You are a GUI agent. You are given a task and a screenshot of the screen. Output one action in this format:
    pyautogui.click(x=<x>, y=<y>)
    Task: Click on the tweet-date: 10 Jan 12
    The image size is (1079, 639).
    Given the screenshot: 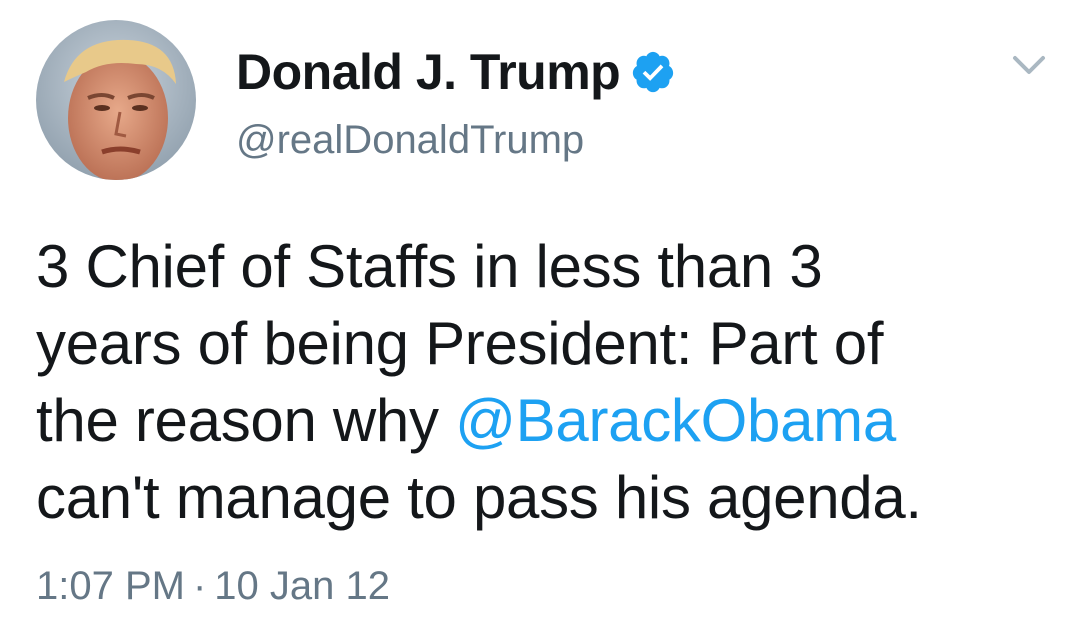 What is the action you would take?
    pyautogui.click(x=302, y=586)
    